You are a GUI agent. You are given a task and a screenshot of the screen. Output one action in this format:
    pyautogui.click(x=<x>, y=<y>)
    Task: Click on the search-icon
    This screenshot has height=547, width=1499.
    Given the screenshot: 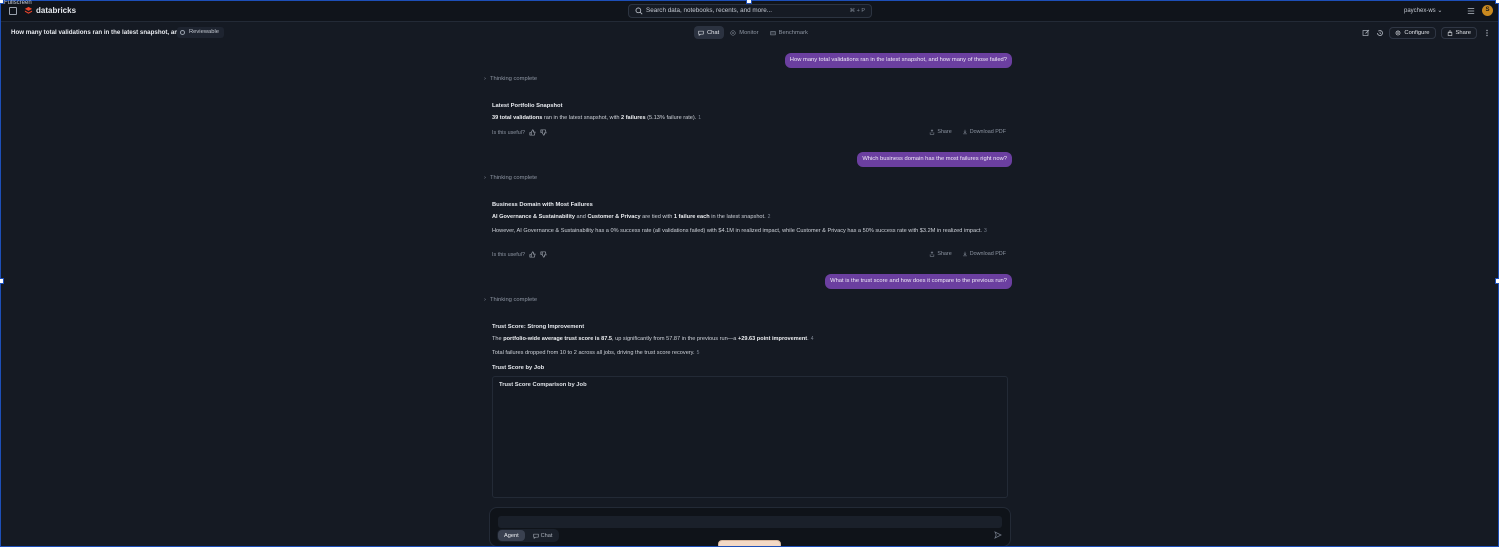 What is the action you would take?
    pyautogui.click(x=639, y=11)
    